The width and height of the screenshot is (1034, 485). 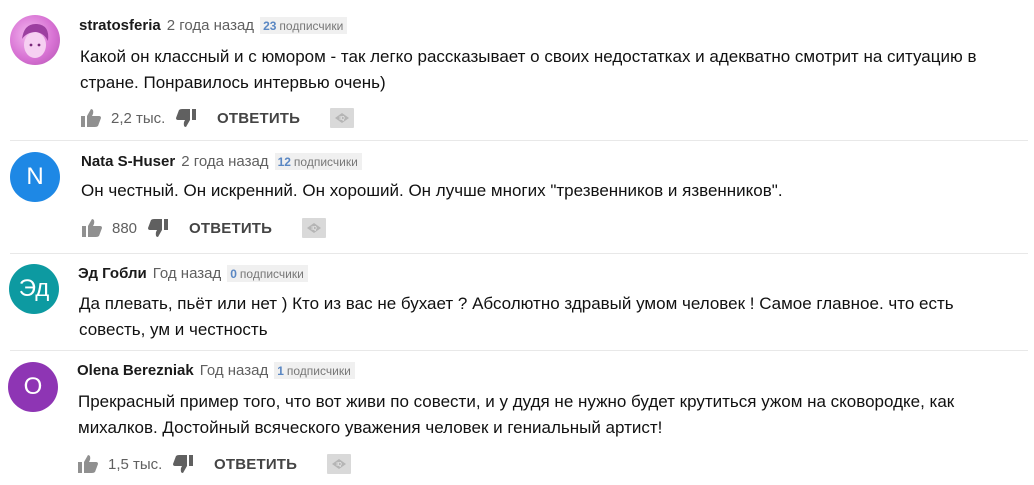 I want to click on subscriber-badge: 1 подписчики, so click(x=314, y=370).